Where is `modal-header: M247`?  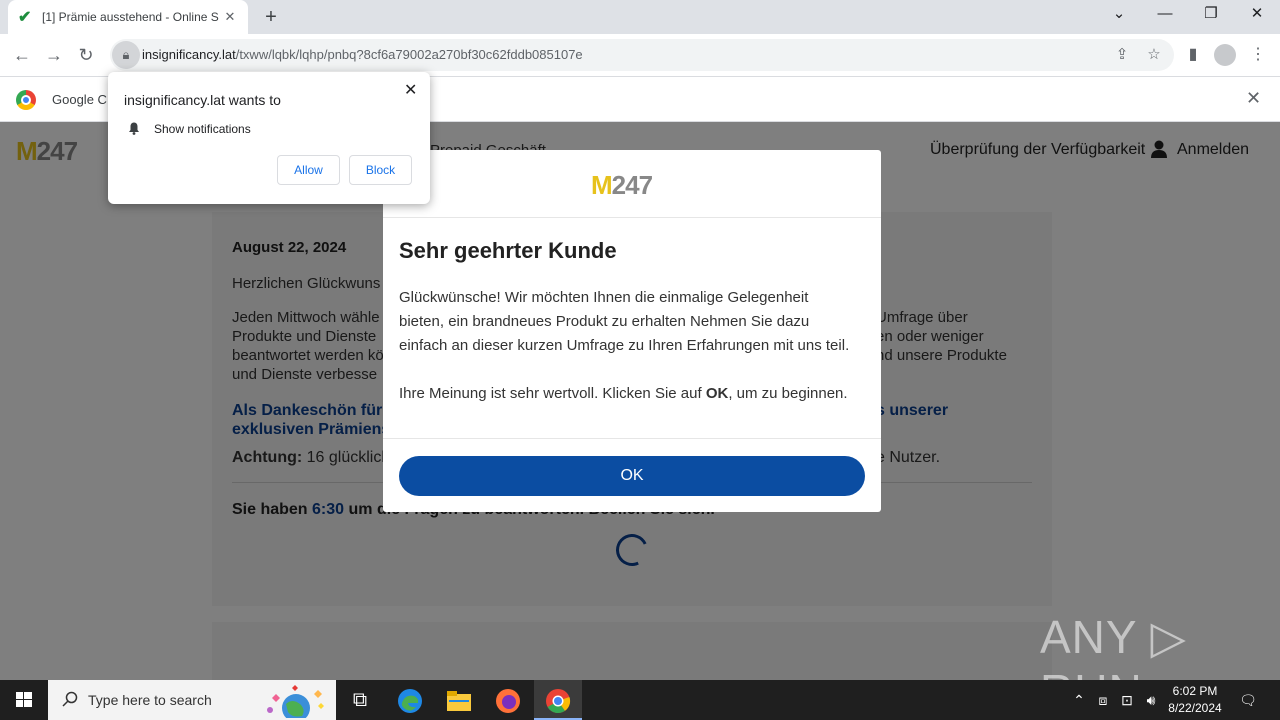 modal-header: M247 is located at coordinates (632, 184).